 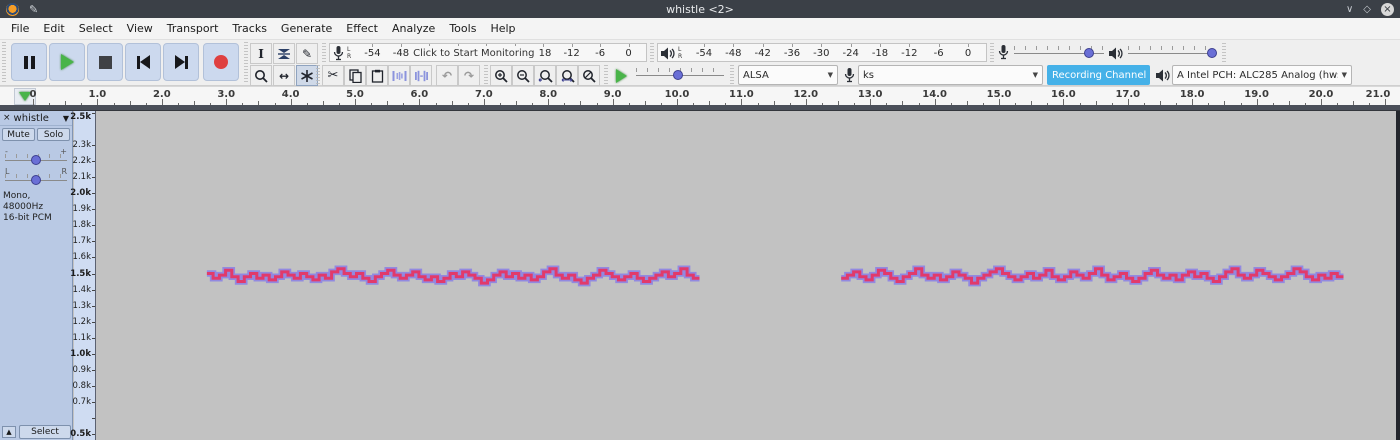 I want to click on zoom-tool-button, so click(x=261, y=75).